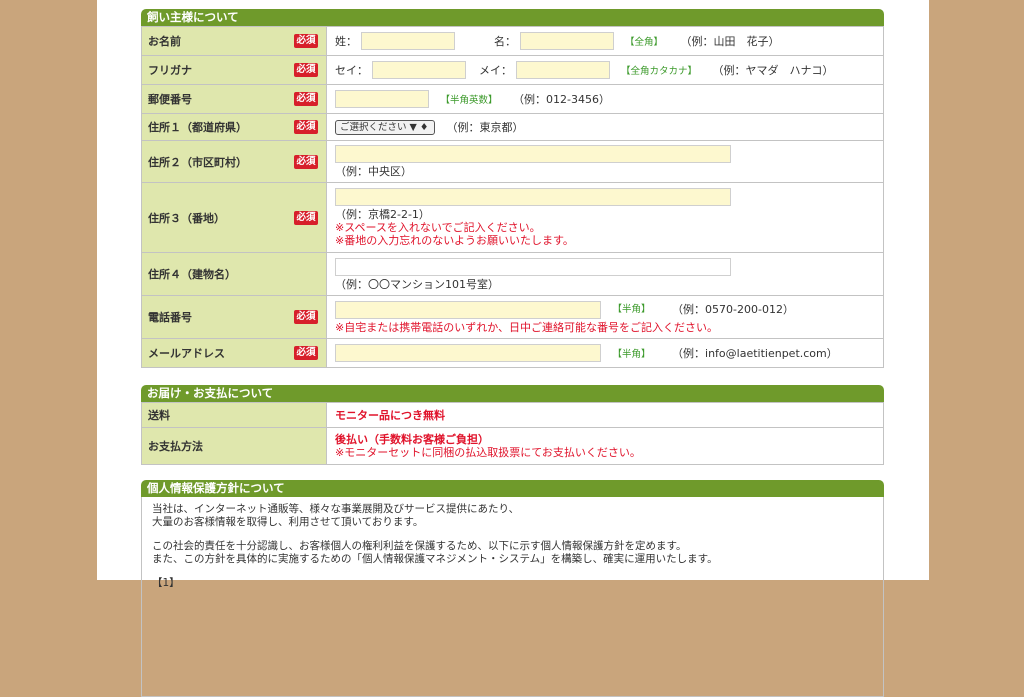 The height and width of the screenshot is (697, 1024). What do you see at coordinates (495, 70) in the screenshot?
I see `first-kana-prefix: メイ：` at bounding box center [495, 70].